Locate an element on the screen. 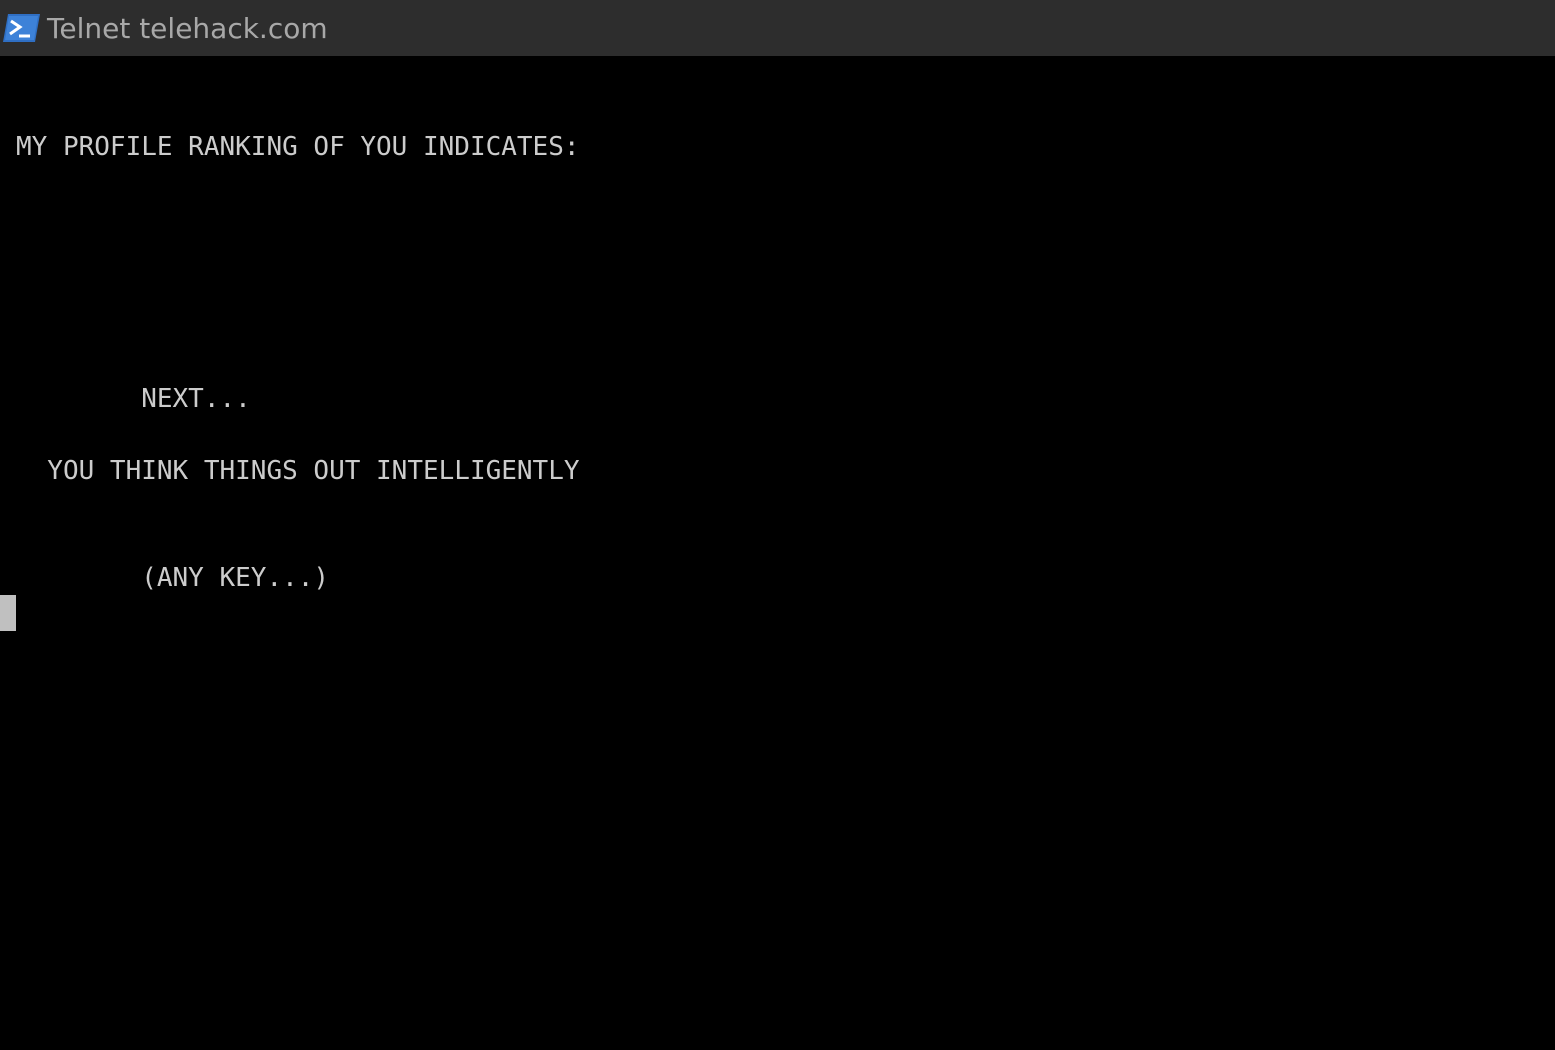 Image resolution: width=1555 pixels, height=1050 pixels. window-title: Telnet telehack.com is located at coordinates (187, 28).